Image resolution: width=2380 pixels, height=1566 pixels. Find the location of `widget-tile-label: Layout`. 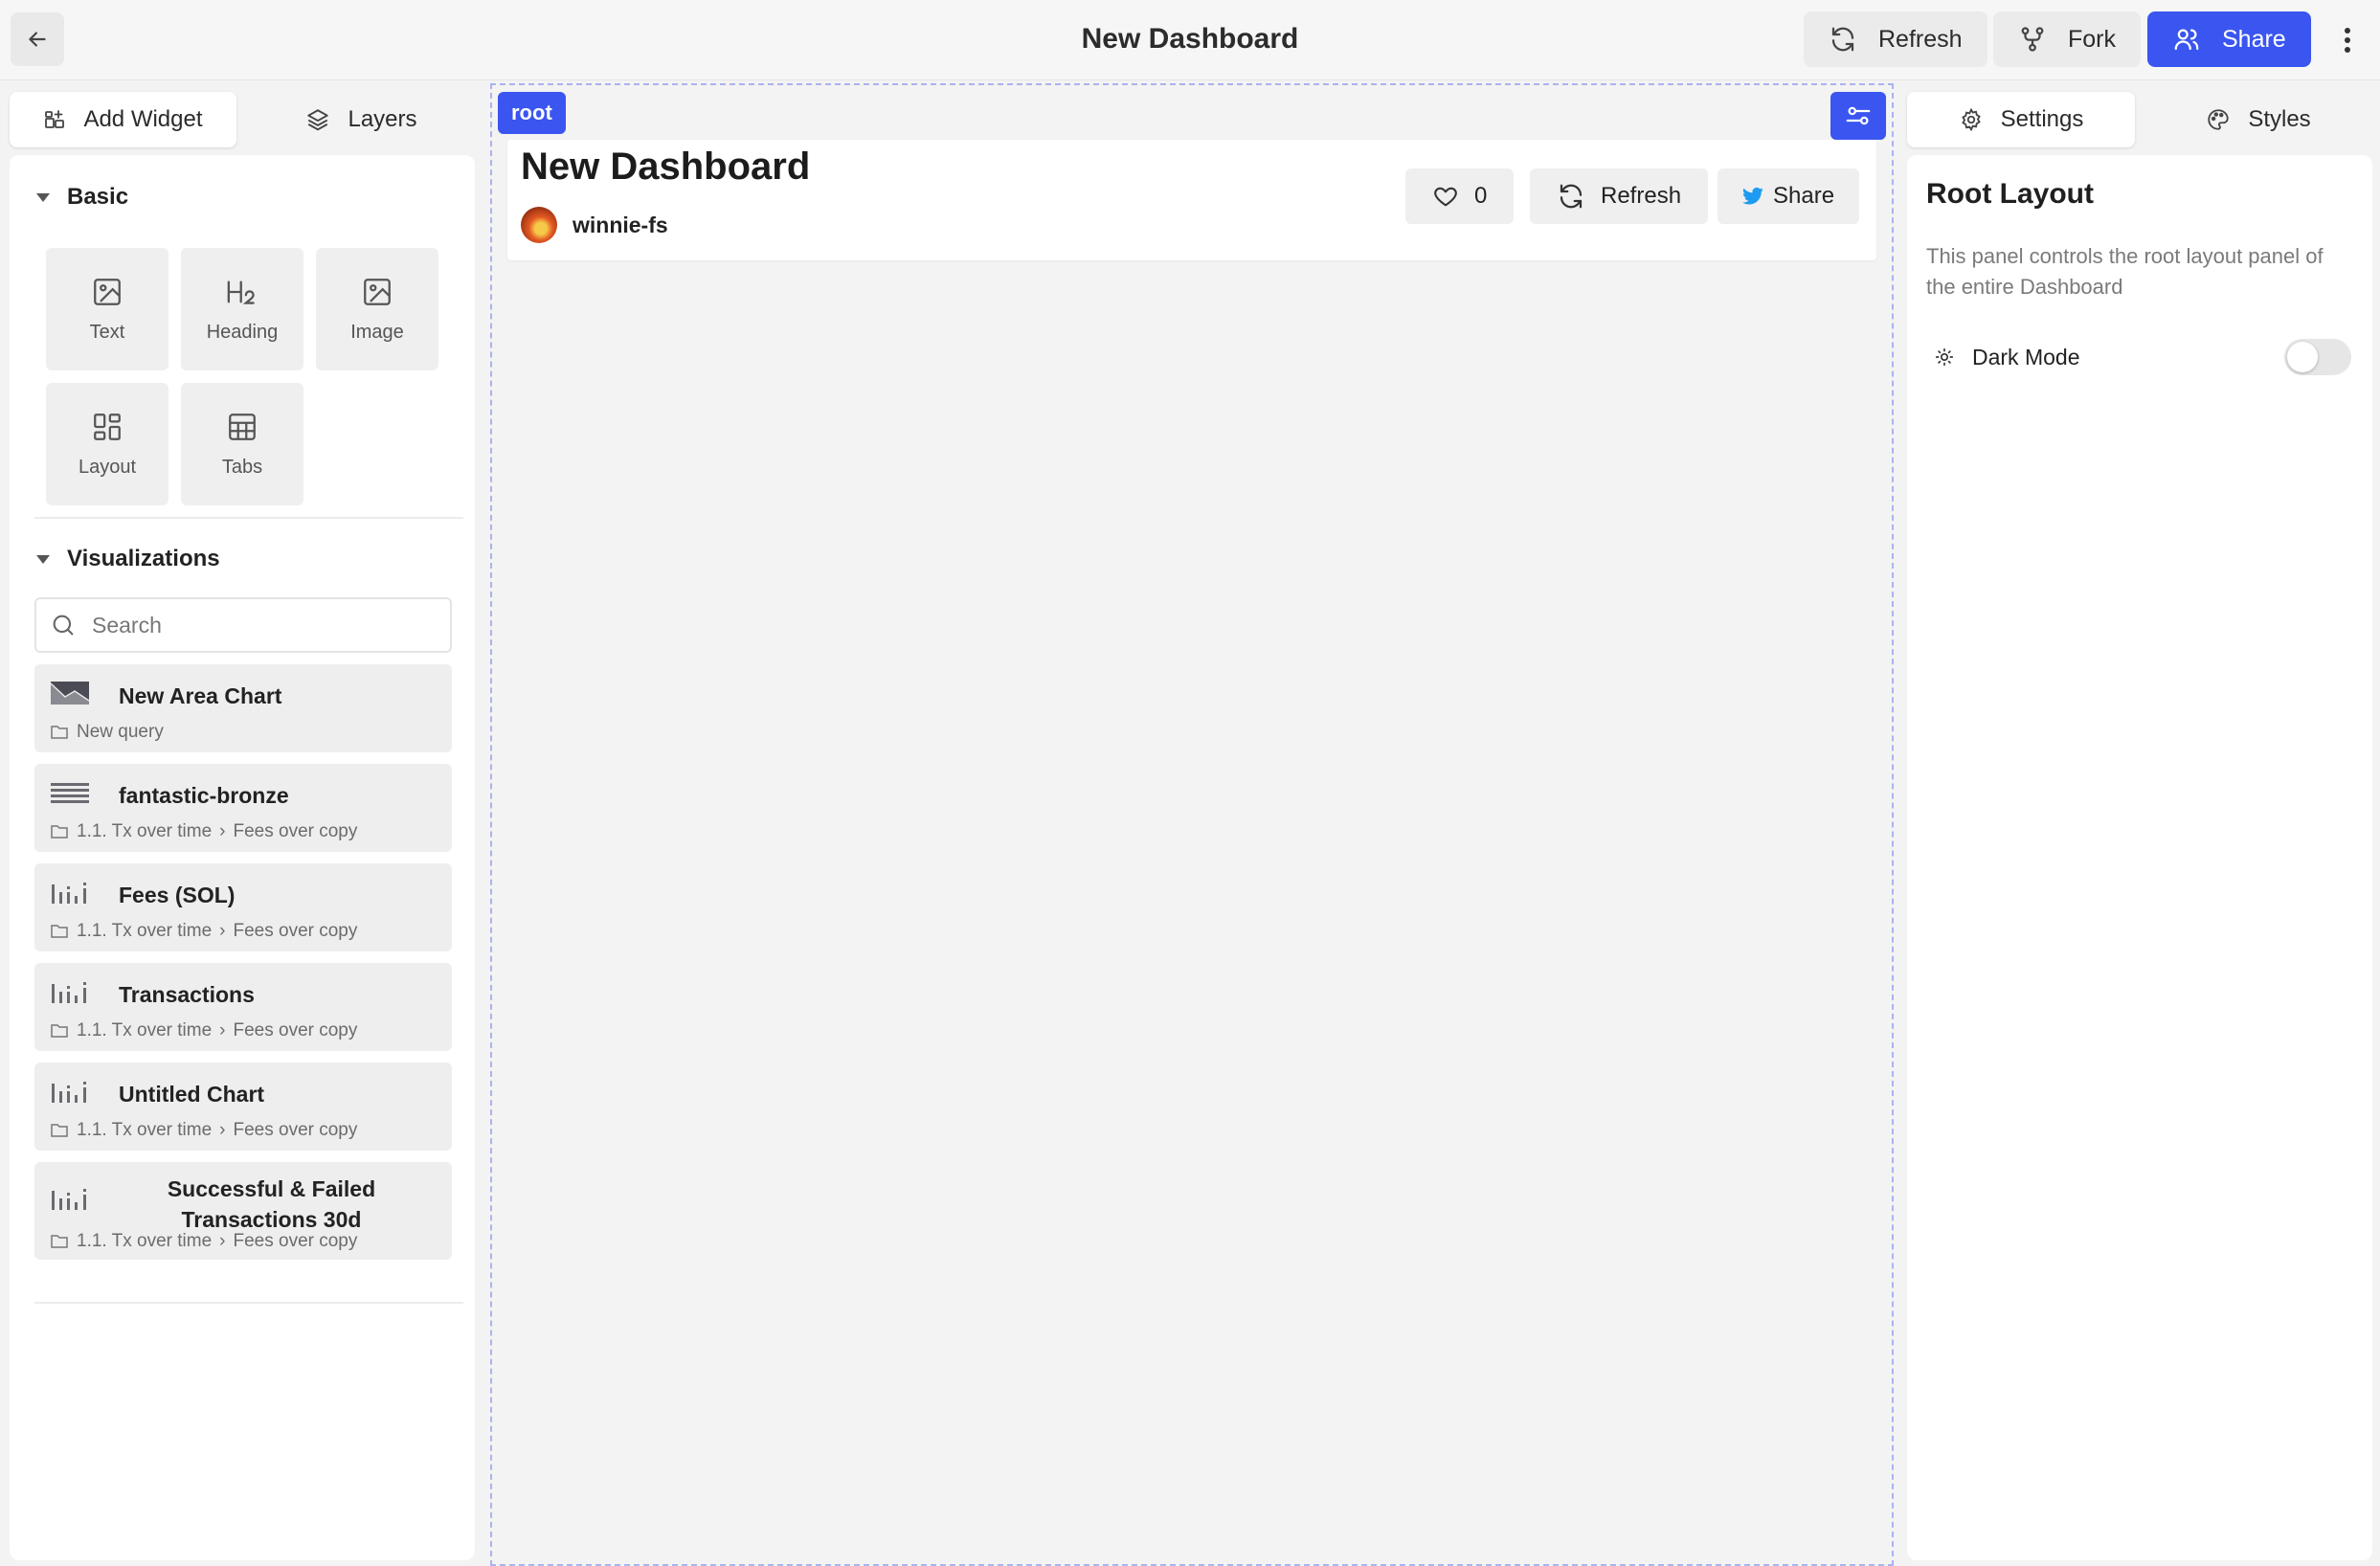

widget-tile-label: Layout is located at coordinates (108, 467).